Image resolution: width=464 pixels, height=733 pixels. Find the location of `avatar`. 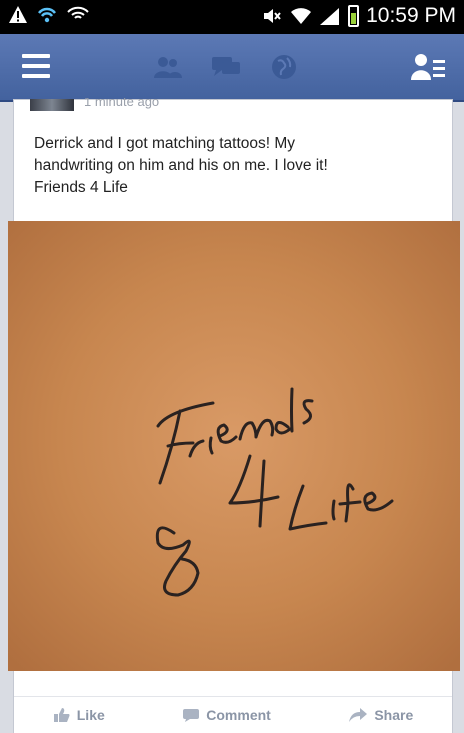

avatar is located at coordinates (52, 105).